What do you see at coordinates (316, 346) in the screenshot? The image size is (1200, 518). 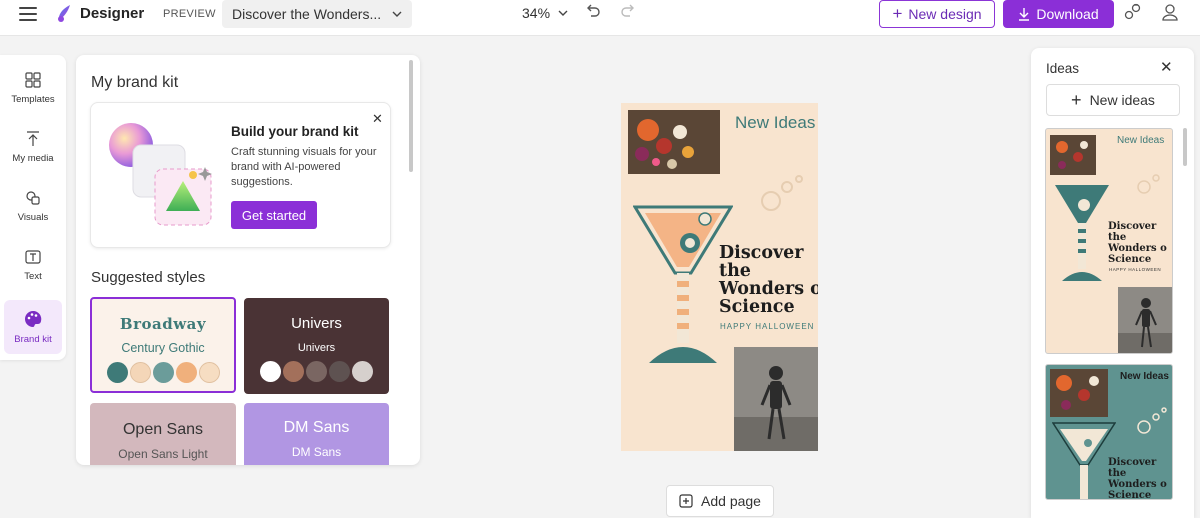 I see `style-card-univers: Univers Univers` at bounding box center [316, 346].